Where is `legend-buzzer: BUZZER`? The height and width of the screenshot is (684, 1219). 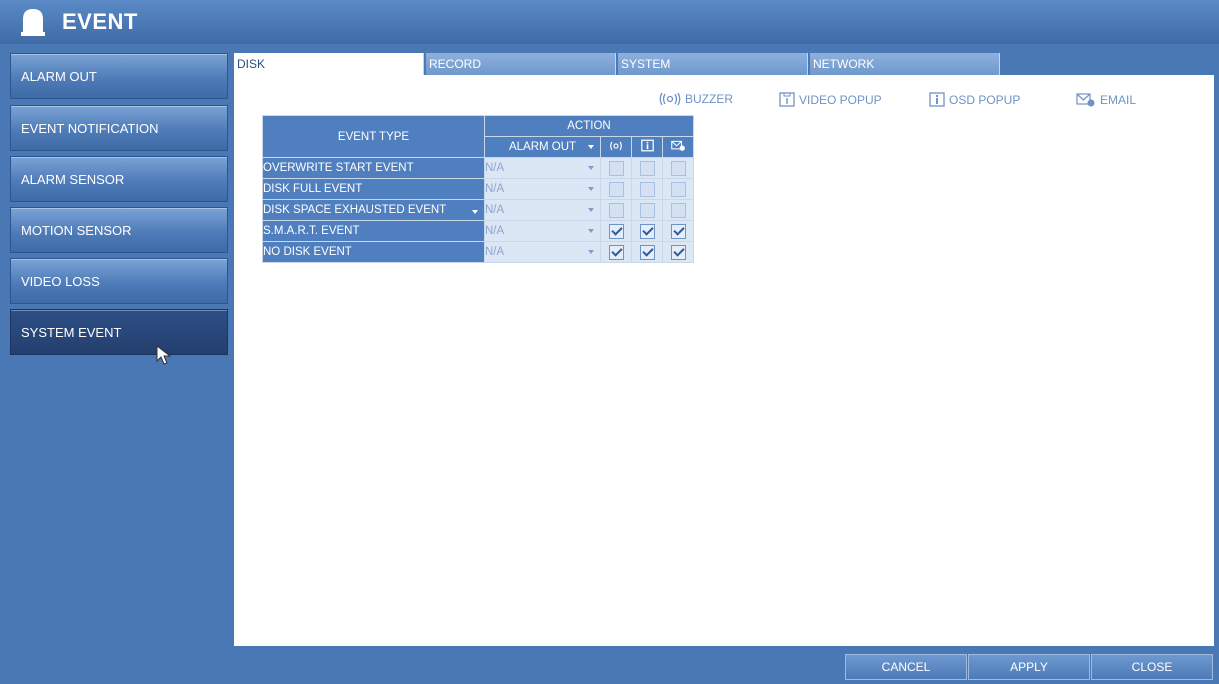 legend-buzzer: BUZZER is located at coordinates (696, 99).